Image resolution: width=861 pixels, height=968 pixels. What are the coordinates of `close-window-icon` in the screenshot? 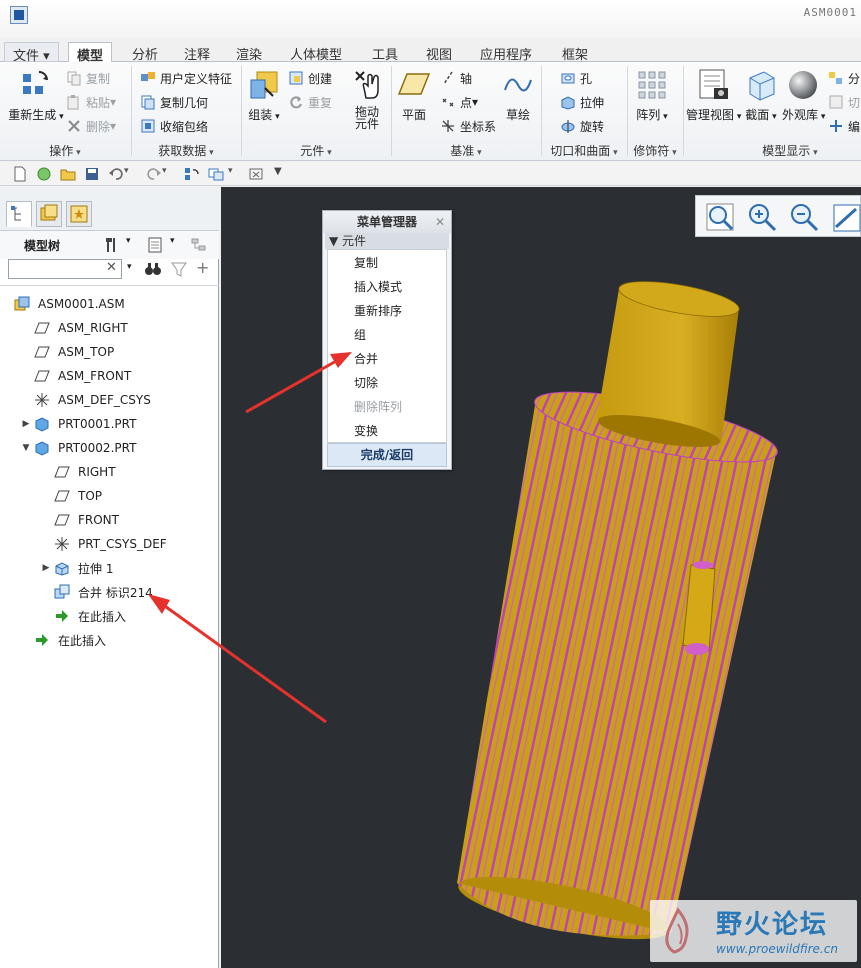 It's located at (256, 174).